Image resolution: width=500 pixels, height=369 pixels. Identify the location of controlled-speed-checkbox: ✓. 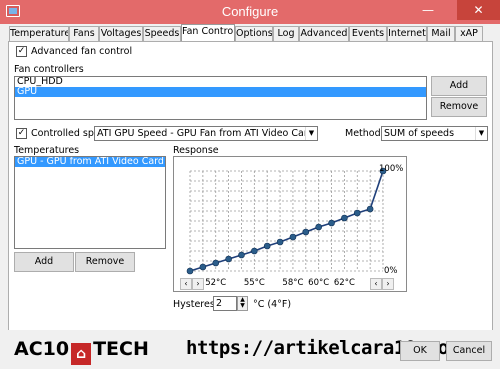
(21, 133).